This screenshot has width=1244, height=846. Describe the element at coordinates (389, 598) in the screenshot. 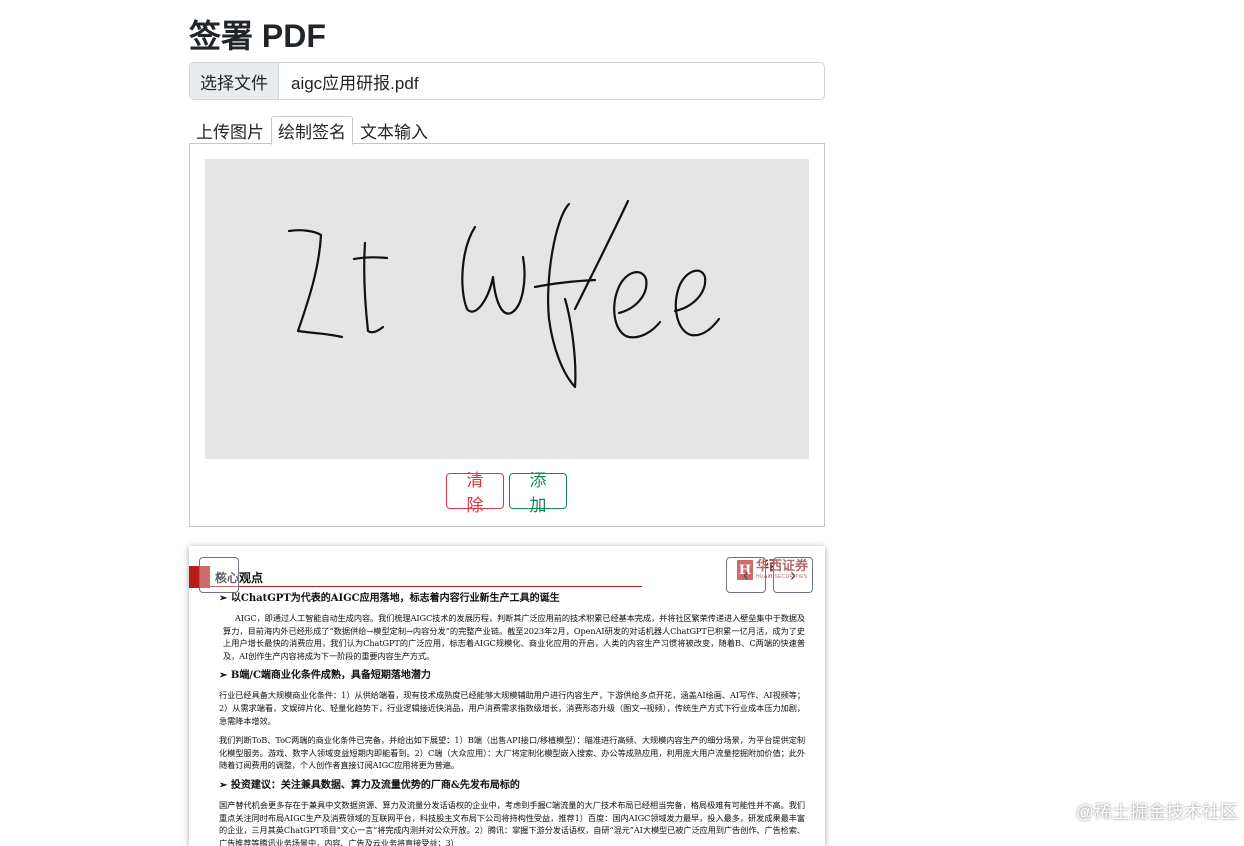

I see `section-heading: ➢ 以ChatGPT为代表的AIGC应用落地，标志着内容行业新生产工具的诞生` at that location.